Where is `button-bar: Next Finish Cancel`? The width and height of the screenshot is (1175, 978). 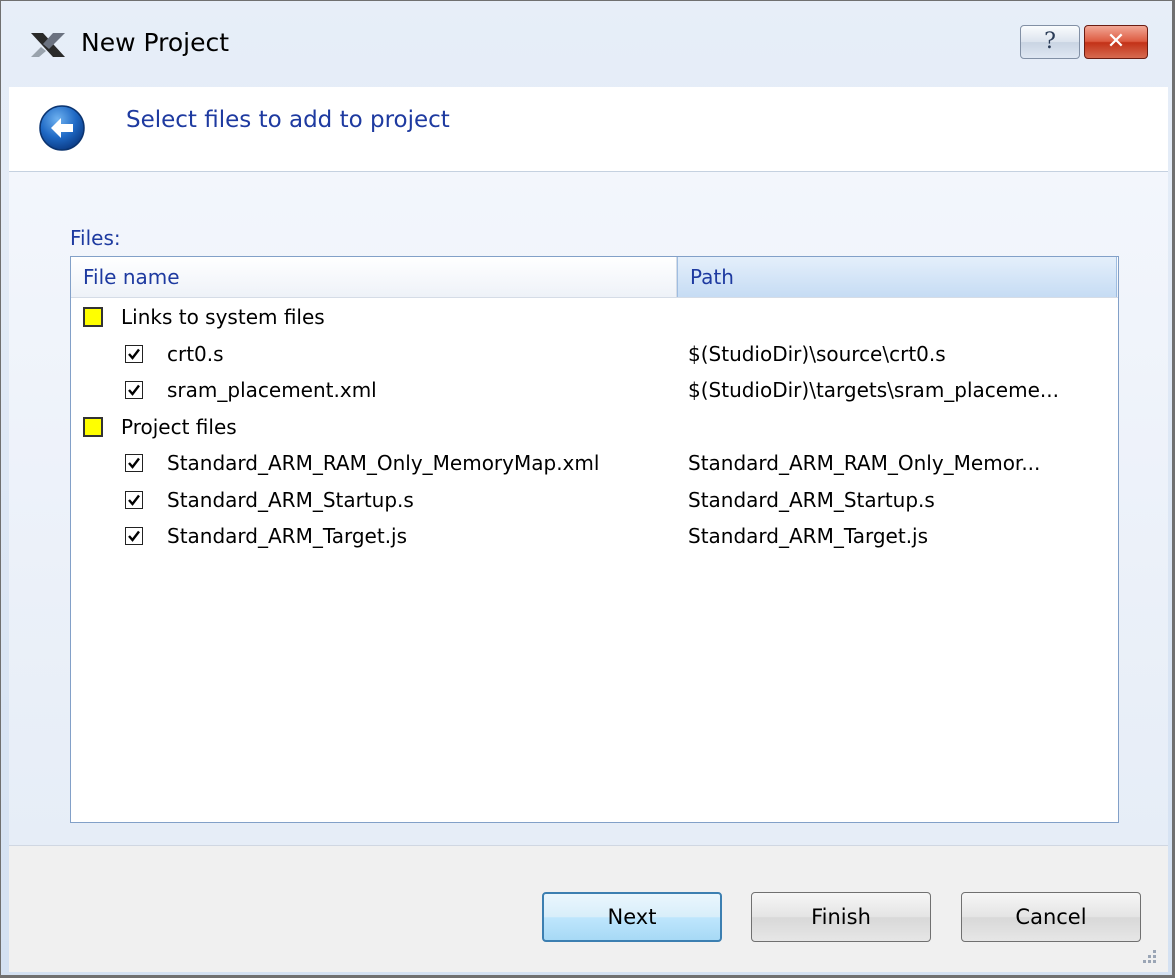
button-bar: Next Finish Cancel is located at coordinates (588, 908).